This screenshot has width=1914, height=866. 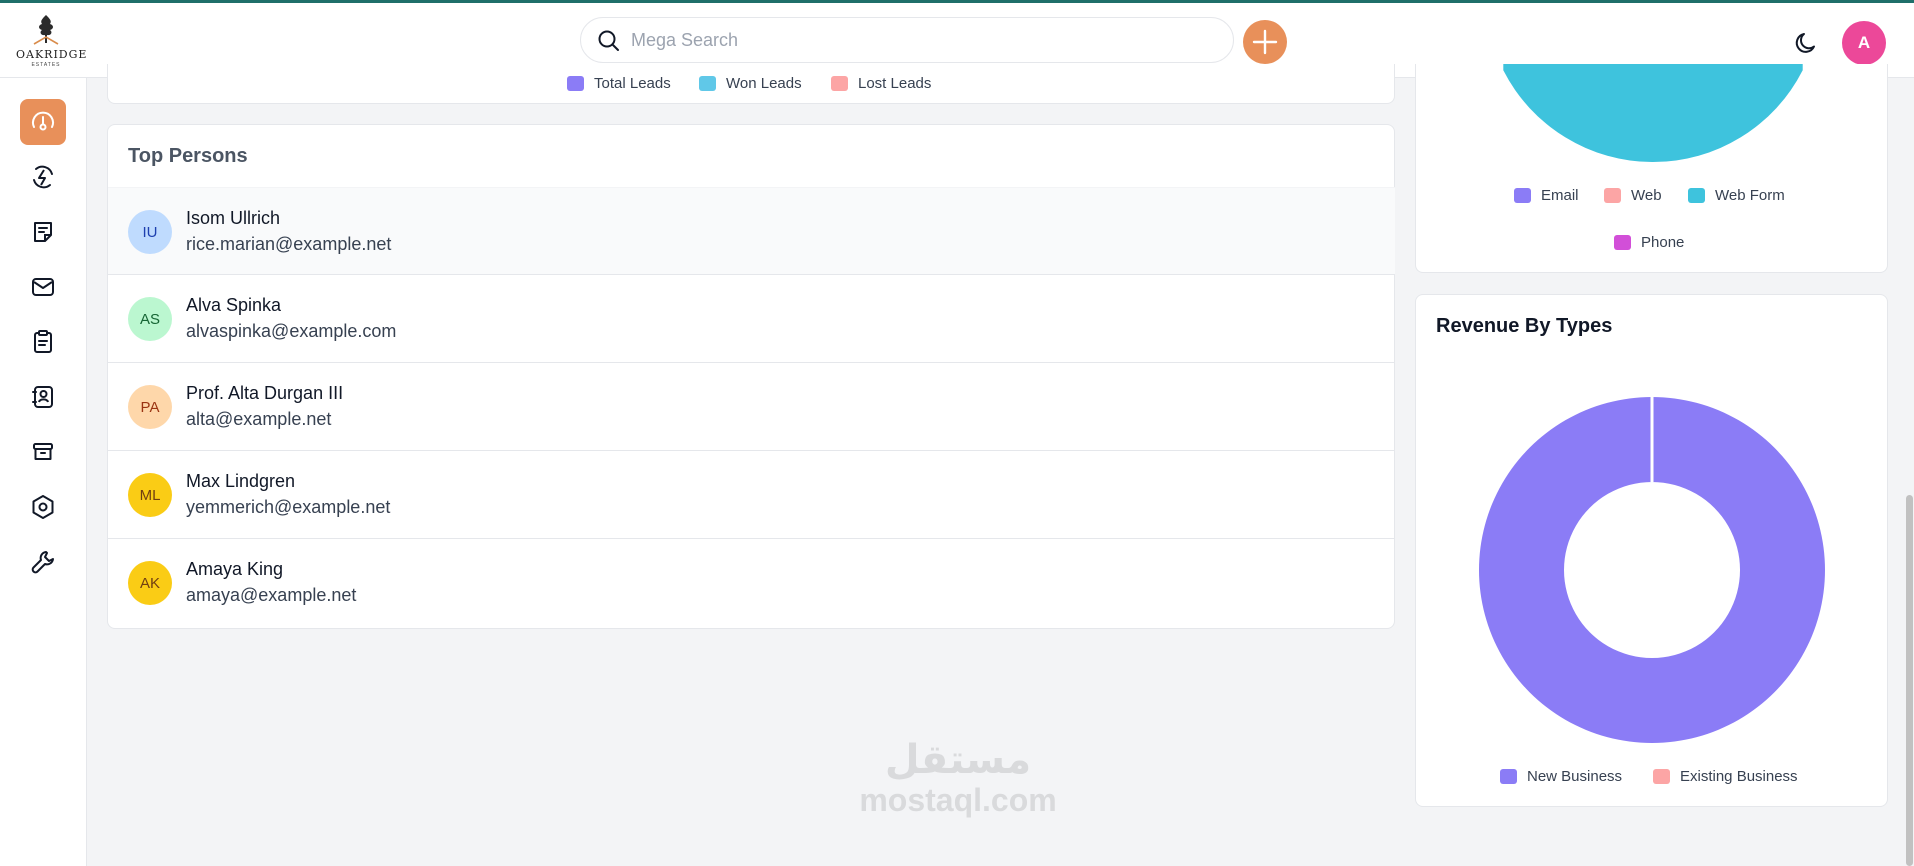 I want to click on brand-name: OAKRIDGE, so click(x=52, y=54).